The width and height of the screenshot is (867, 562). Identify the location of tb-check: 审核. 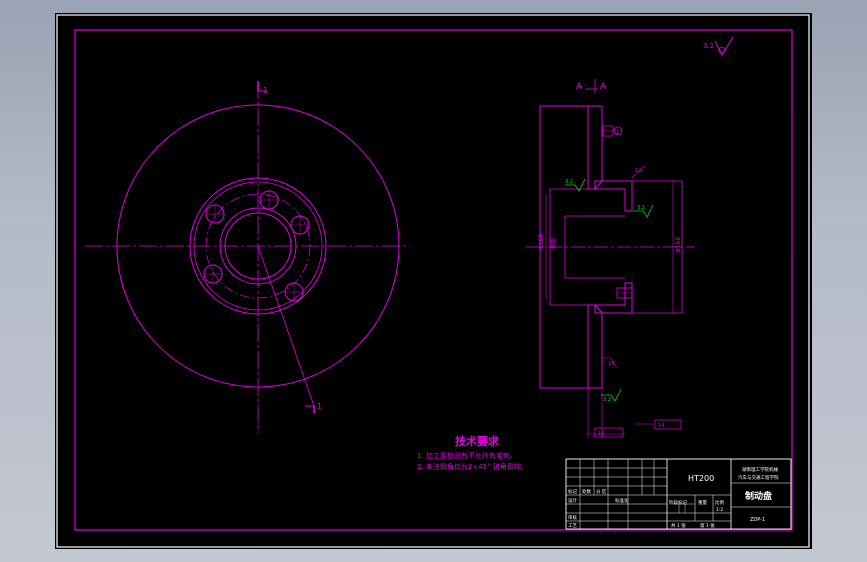
(572, 517).